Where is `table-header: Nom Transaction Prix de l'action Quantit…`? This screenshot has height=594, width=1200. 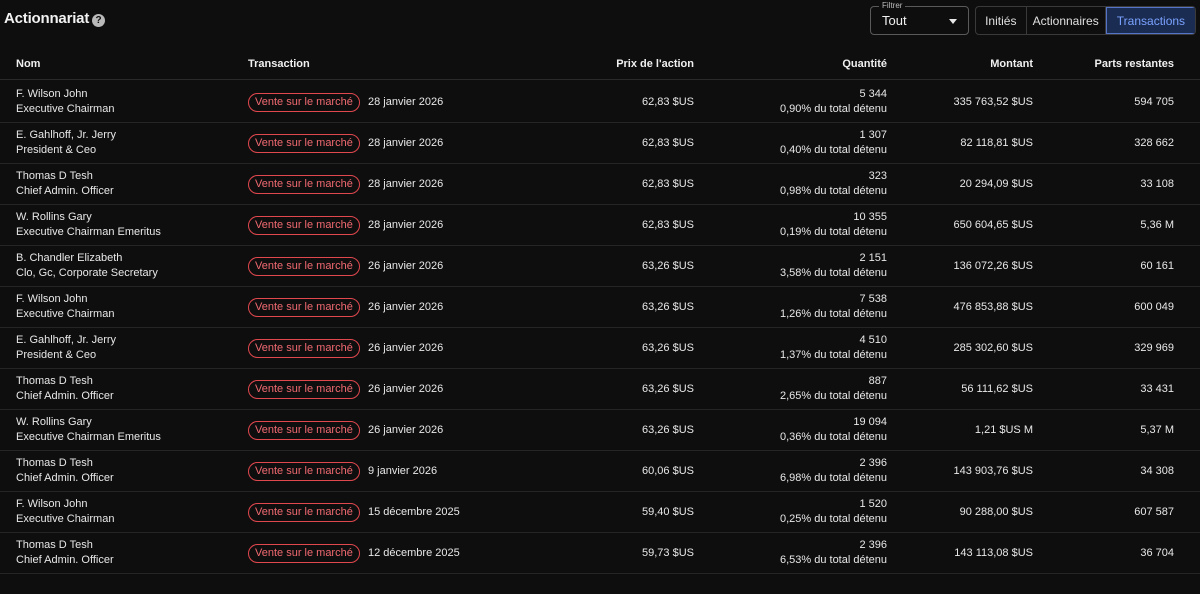 table-header: Nom Transaction Prix de l'action Quantit… is located at coordinates (600, 64).